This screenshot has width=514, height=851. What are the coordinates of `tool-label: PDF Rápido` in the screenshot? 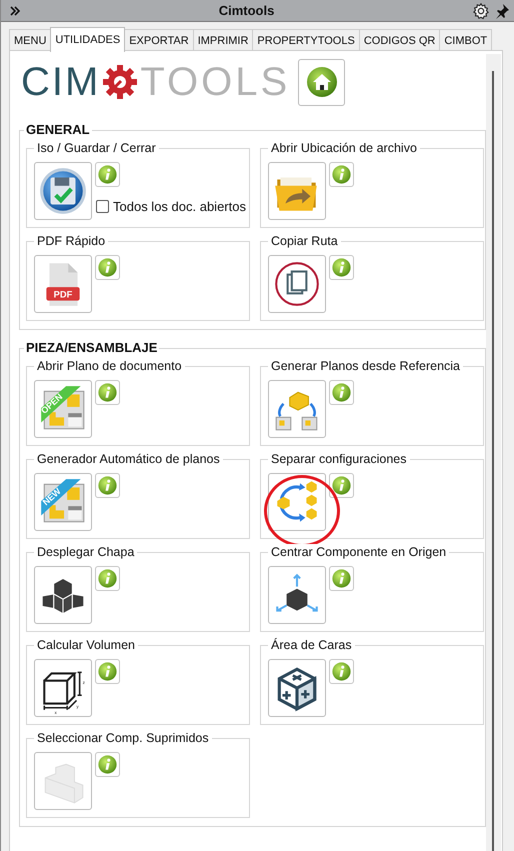 It's located at (71, 241).